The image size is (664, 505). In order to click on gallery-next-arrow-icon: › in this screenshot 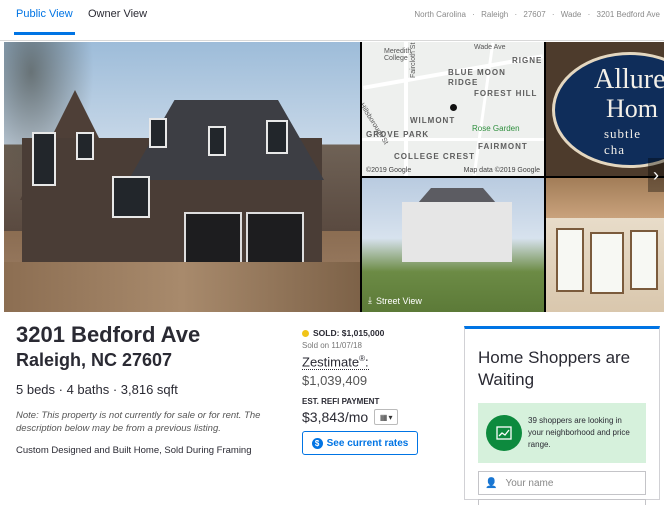, I will do `click(656, 175)`.